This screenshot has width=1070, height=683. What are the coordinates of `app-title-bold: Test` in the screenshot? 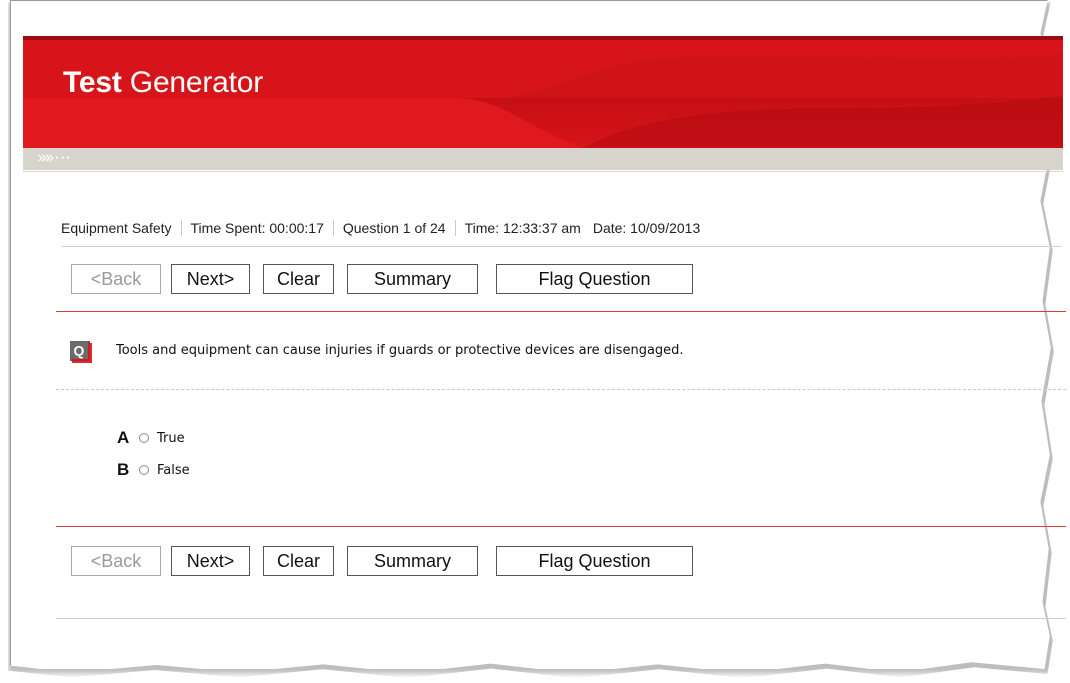 It's located at (92, 82).